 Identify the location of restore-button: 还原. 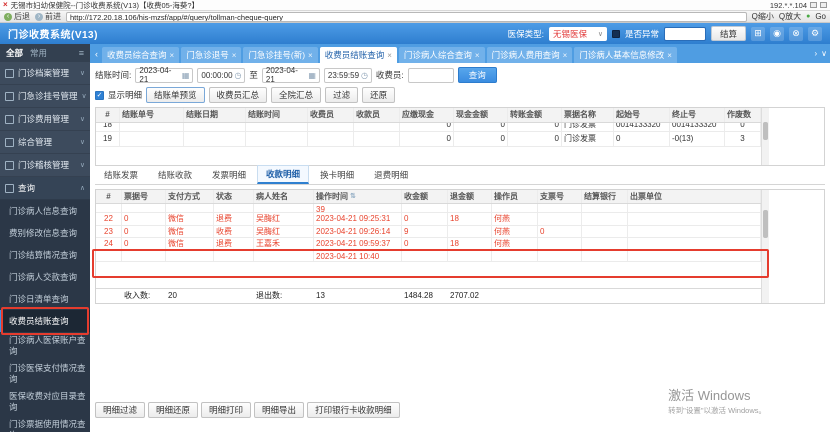
(379, 95).